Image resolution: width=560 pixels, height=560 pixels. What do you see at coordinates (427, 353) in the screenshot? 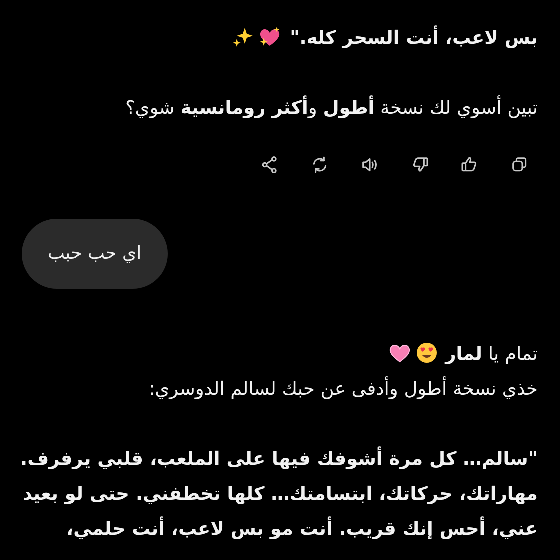
I see `smiley-icon` at bounding box center [427, 353].